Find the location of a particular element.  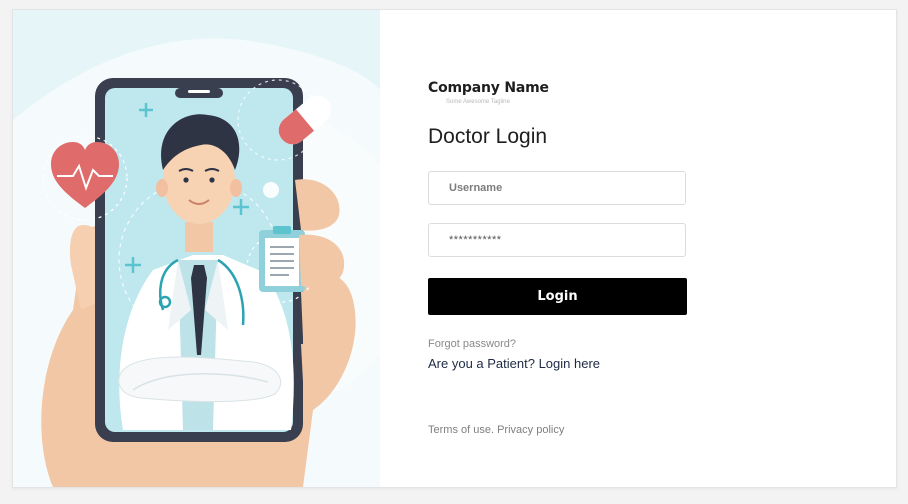

page-title: Doctor Login is located at coordinates (488, 136).